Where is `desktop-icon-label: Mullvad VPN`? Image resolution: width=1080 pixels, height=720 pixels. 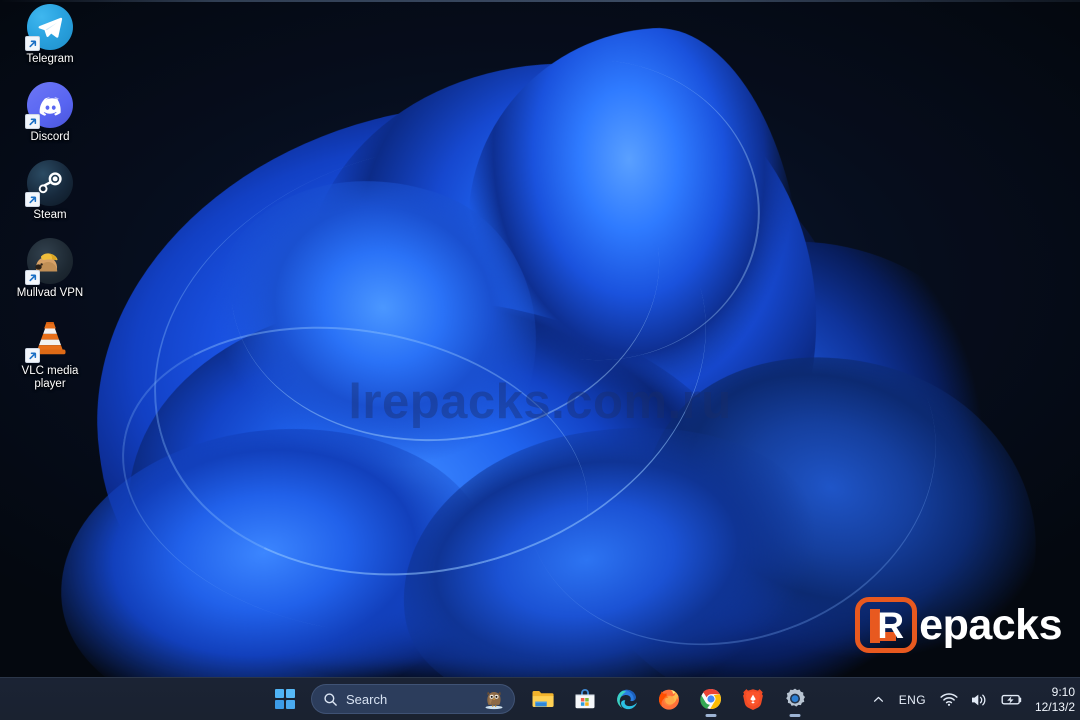
desktop-icon-label: Mullvad VPN is located at coordinates (50, 293).